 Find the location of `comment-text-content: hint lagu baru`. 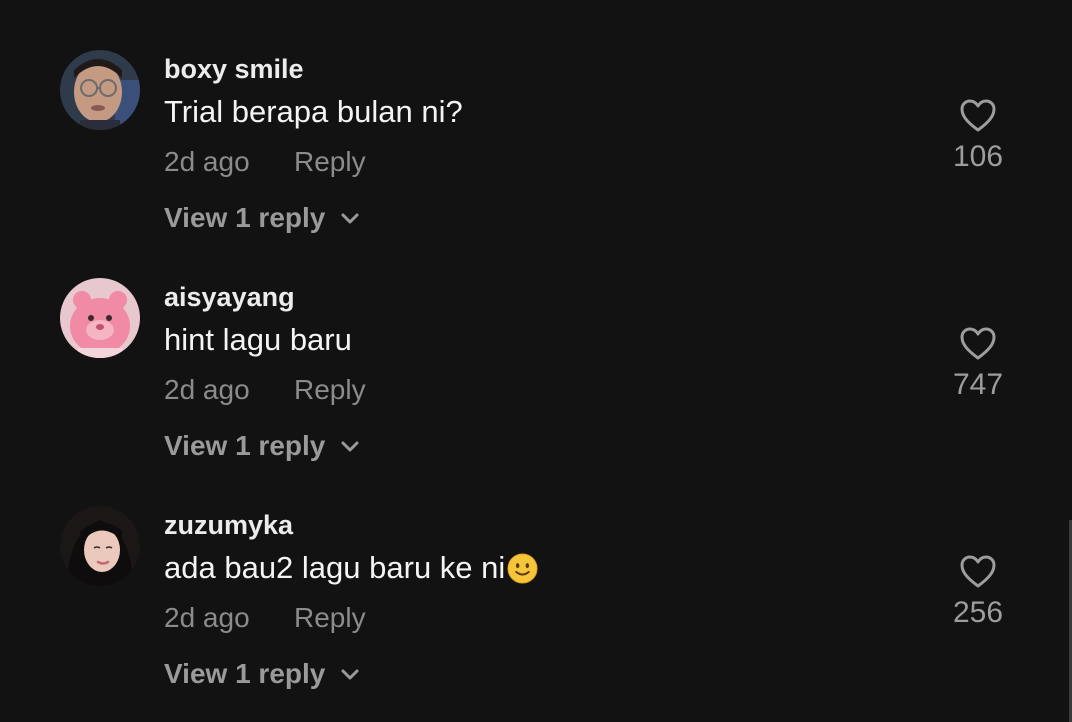

comment-text-content: hint lagu baru is located at coordinates (258, 339).